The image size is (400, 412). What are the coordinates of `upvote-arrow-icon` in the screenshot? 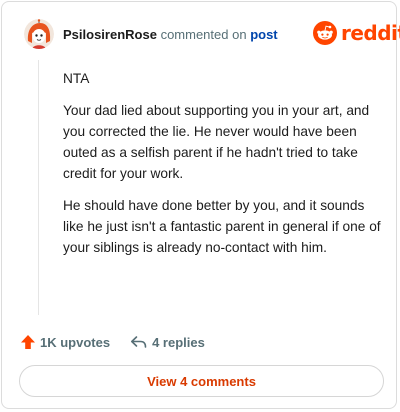 It's located at (28, 342).